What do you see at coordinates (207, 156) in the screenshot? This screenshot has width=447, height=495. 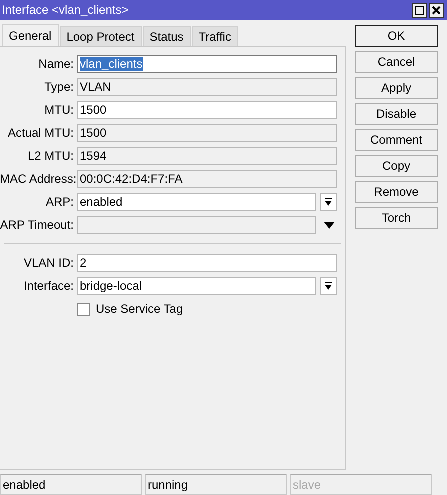 I see `input-field: 1594` at bounding box center [207, 156].